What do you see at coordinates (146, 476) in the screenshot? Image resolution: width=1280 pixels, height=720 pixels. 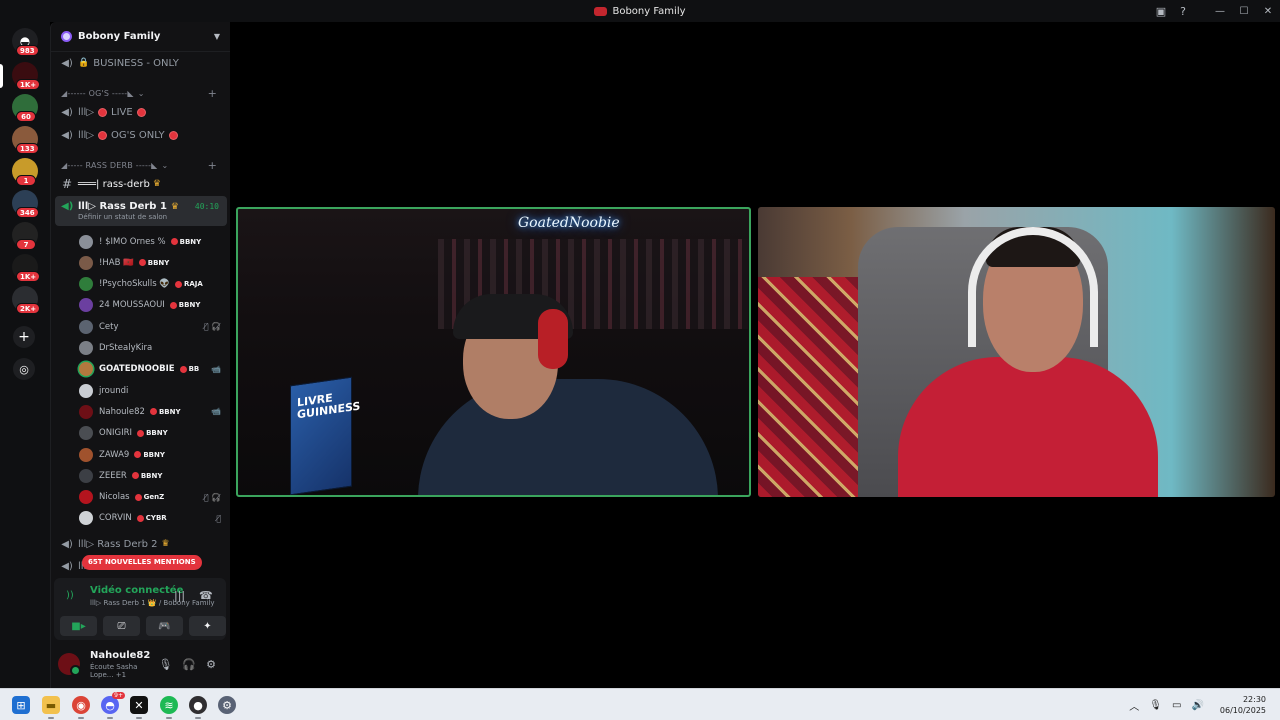 I see `role-tag: BBNY` at bounding box center [146, 476].